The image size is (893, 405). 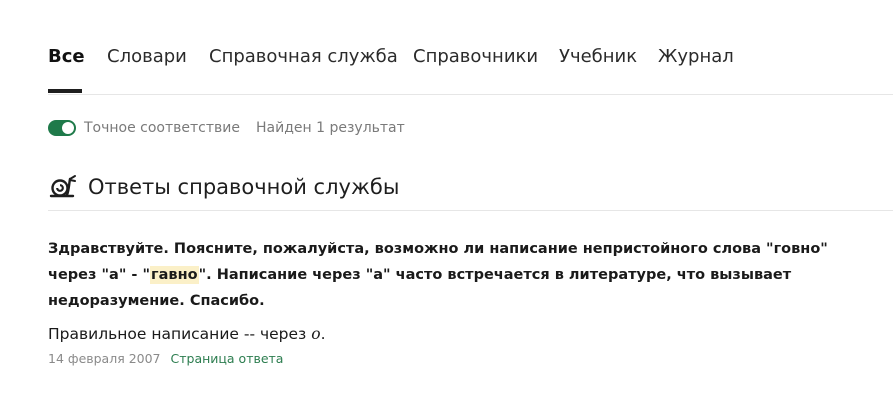 I want to click on tab-help-desk: Справочная служба, so click(x=303, y=56).